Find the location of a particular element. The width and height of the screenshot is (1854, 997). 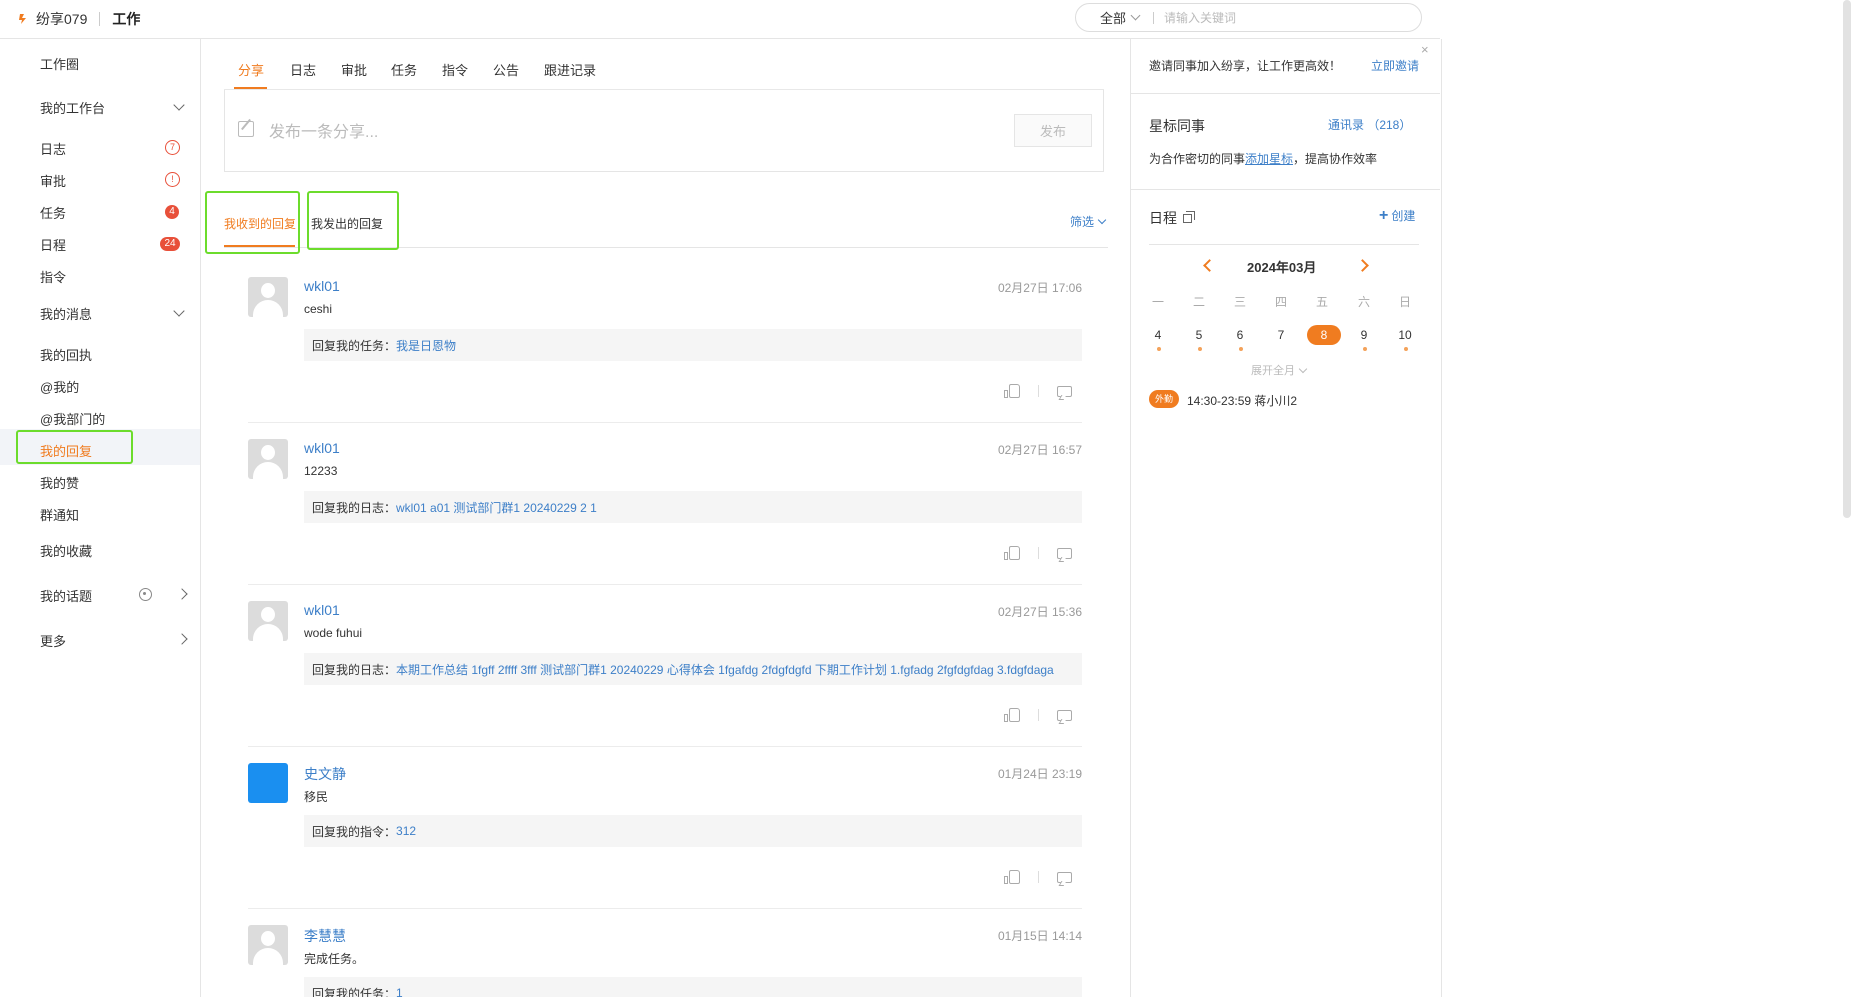

schedule-header: 日程 is located at coordinates (1172, 218).